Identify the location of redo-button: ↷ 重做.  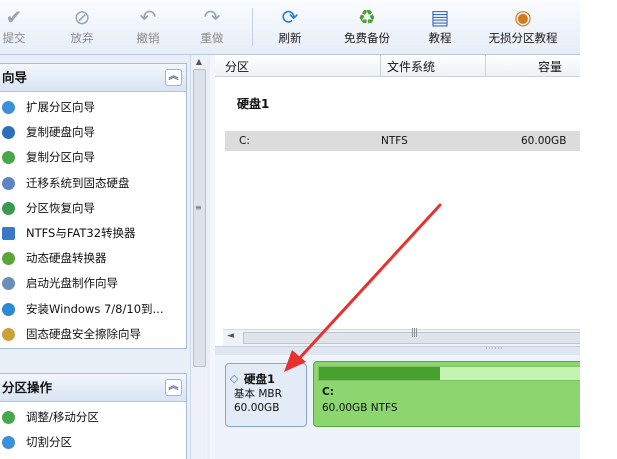
(212, 27).